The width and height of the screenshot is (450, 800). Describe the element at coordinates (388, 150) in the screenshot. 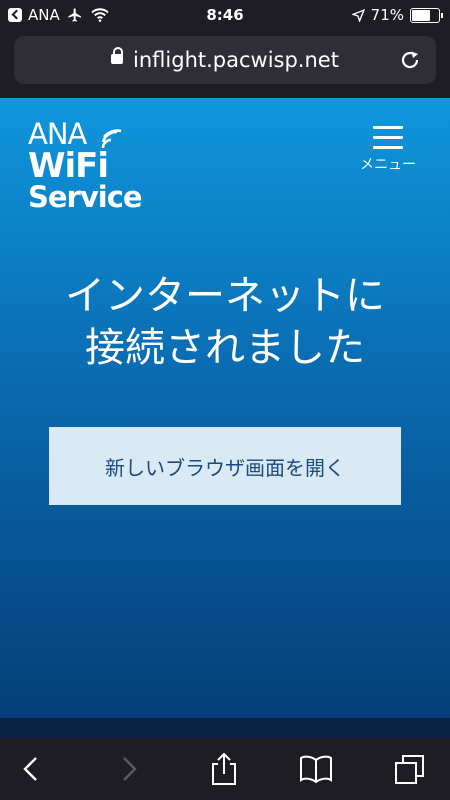

I see `menu-button: メニュー` at that location.